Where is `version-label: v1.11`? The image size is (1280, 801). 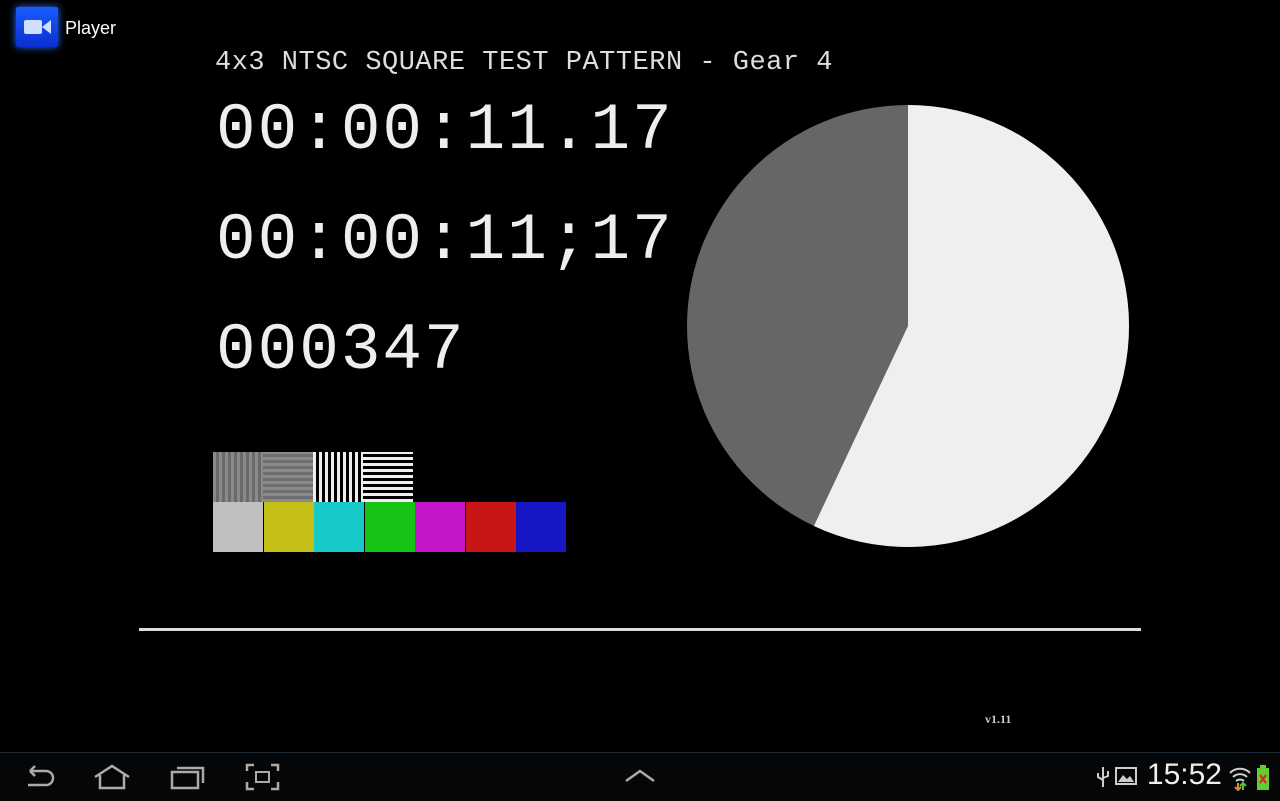
version-label: v1.11 is located at coordinates (998, 719).